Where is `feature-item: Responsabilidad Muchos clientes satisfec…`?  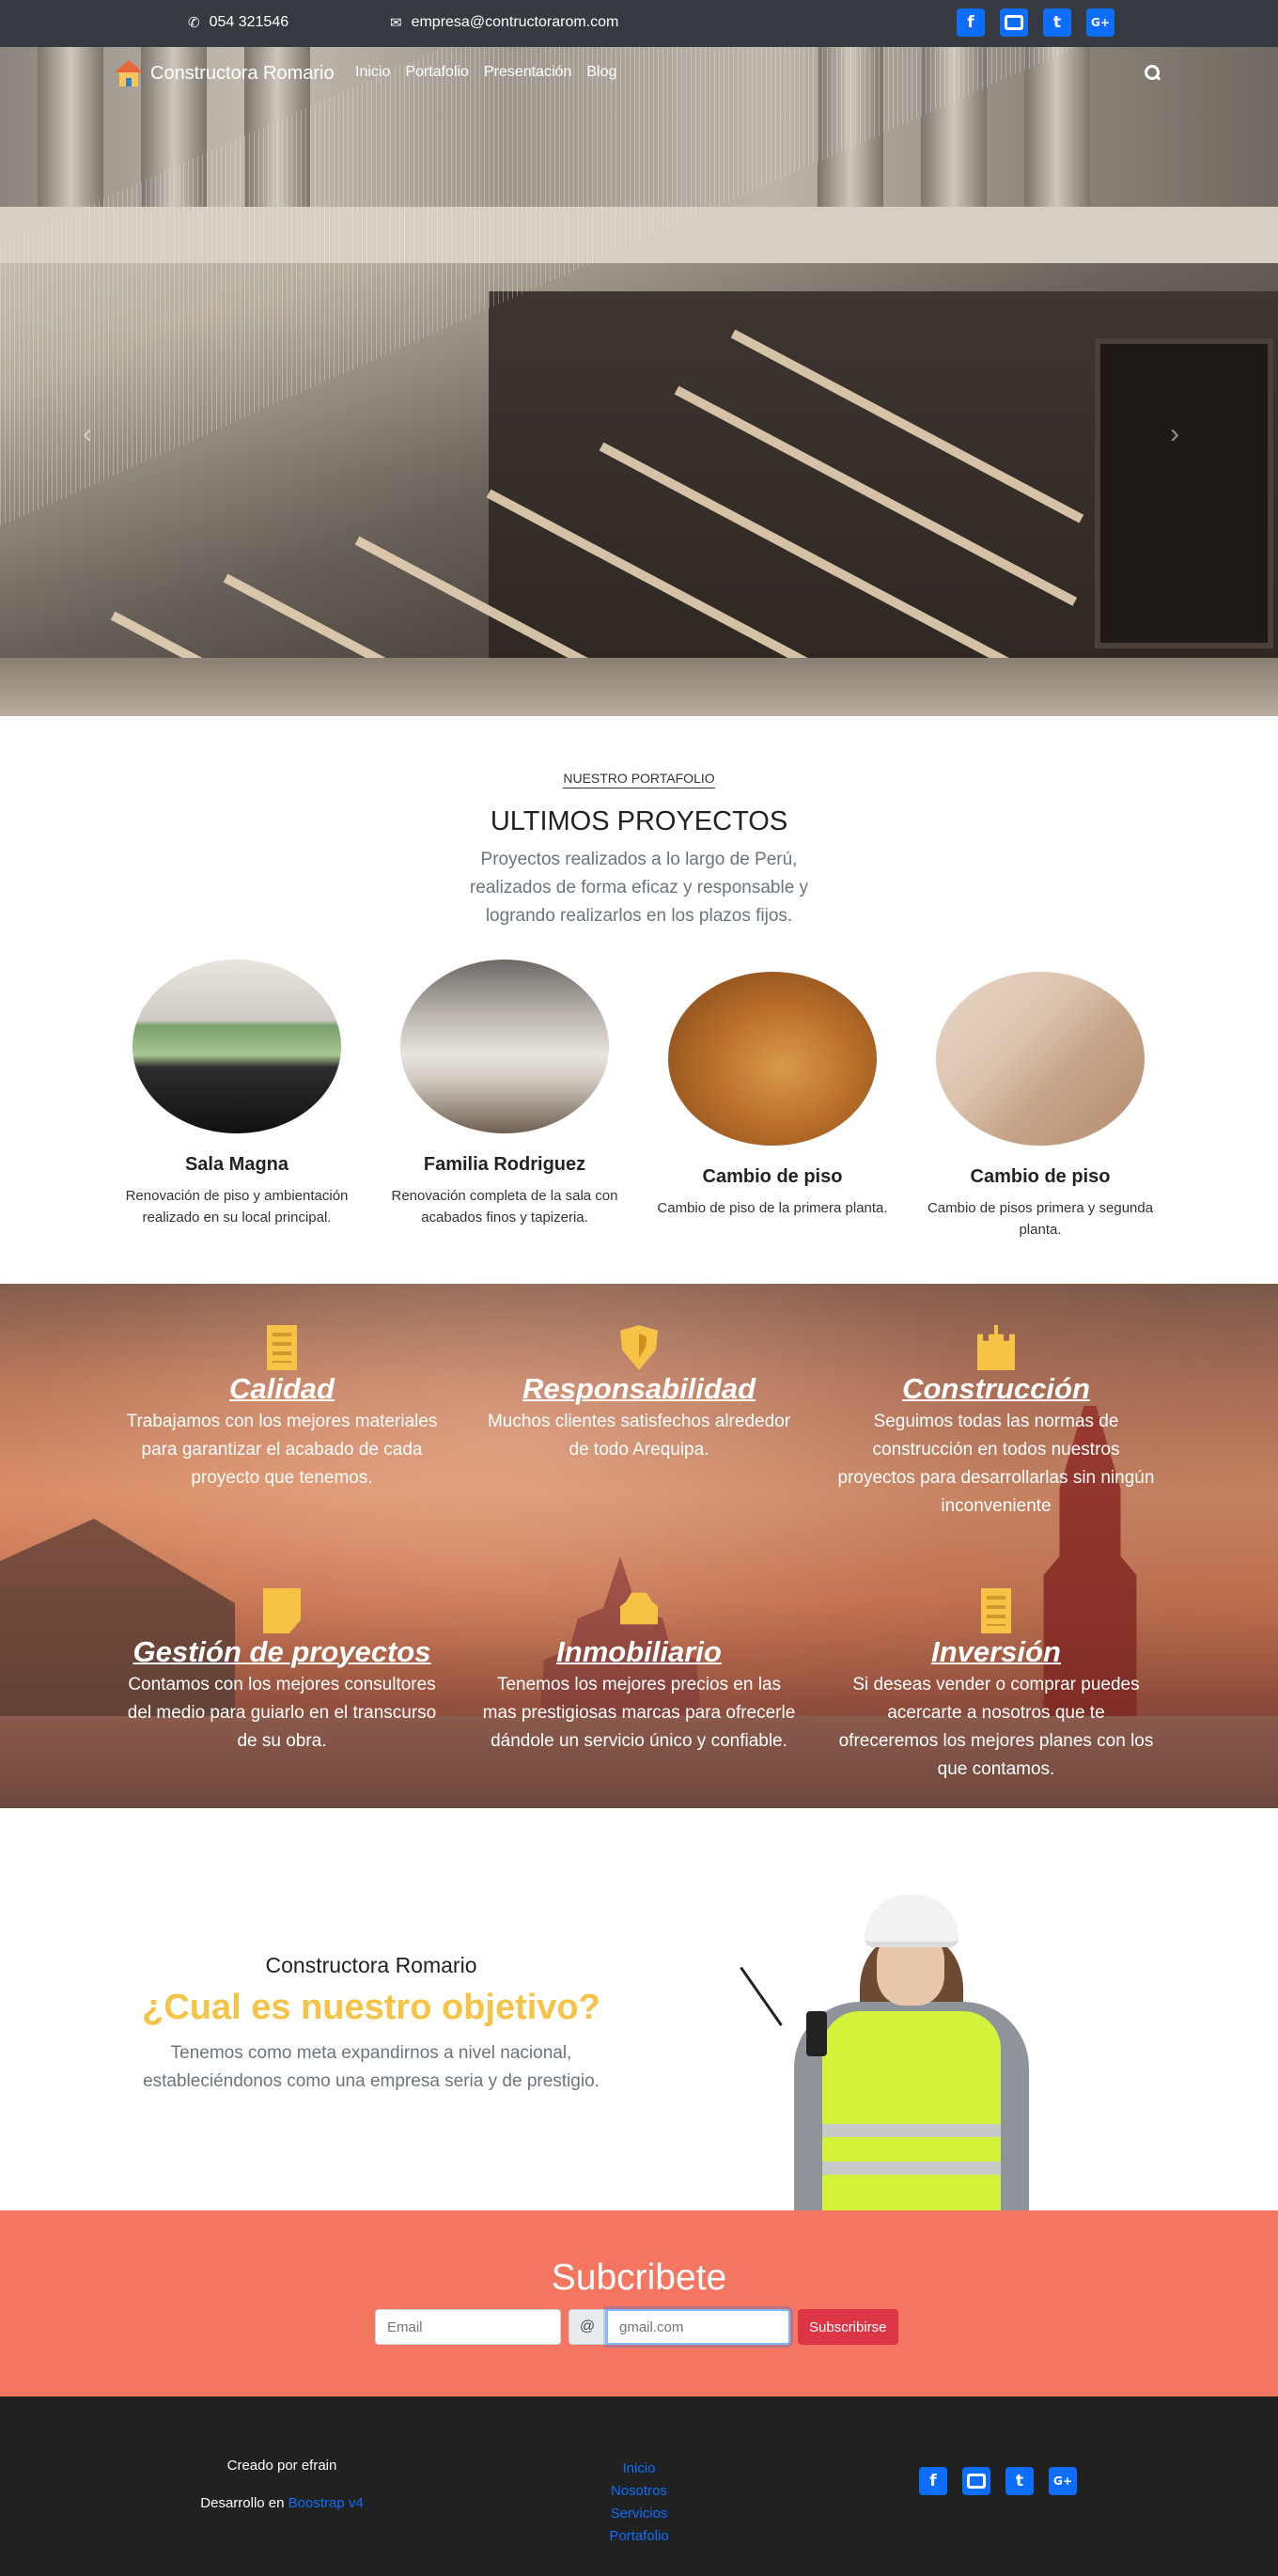
feature-item: Responsabilidad Muchos clientes satisfec… is located at coordinates (639, 1395).